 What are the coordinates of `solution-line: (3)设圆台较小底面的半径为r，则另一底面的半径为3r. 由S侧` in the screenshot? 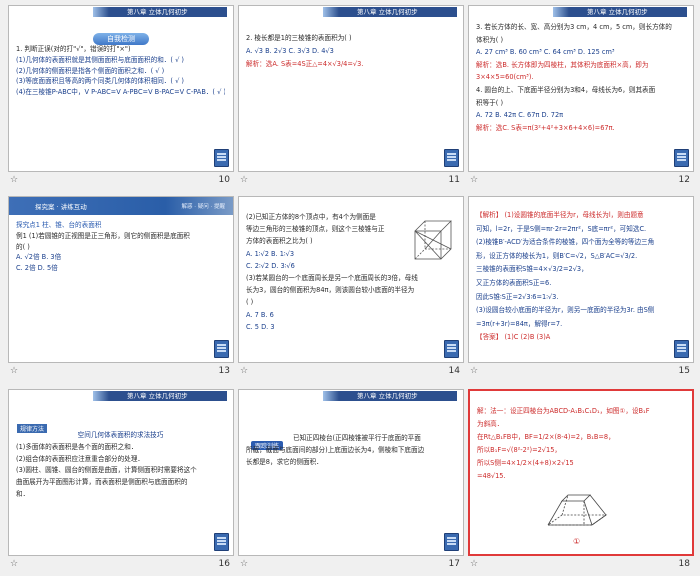 It's located at (565, 310).